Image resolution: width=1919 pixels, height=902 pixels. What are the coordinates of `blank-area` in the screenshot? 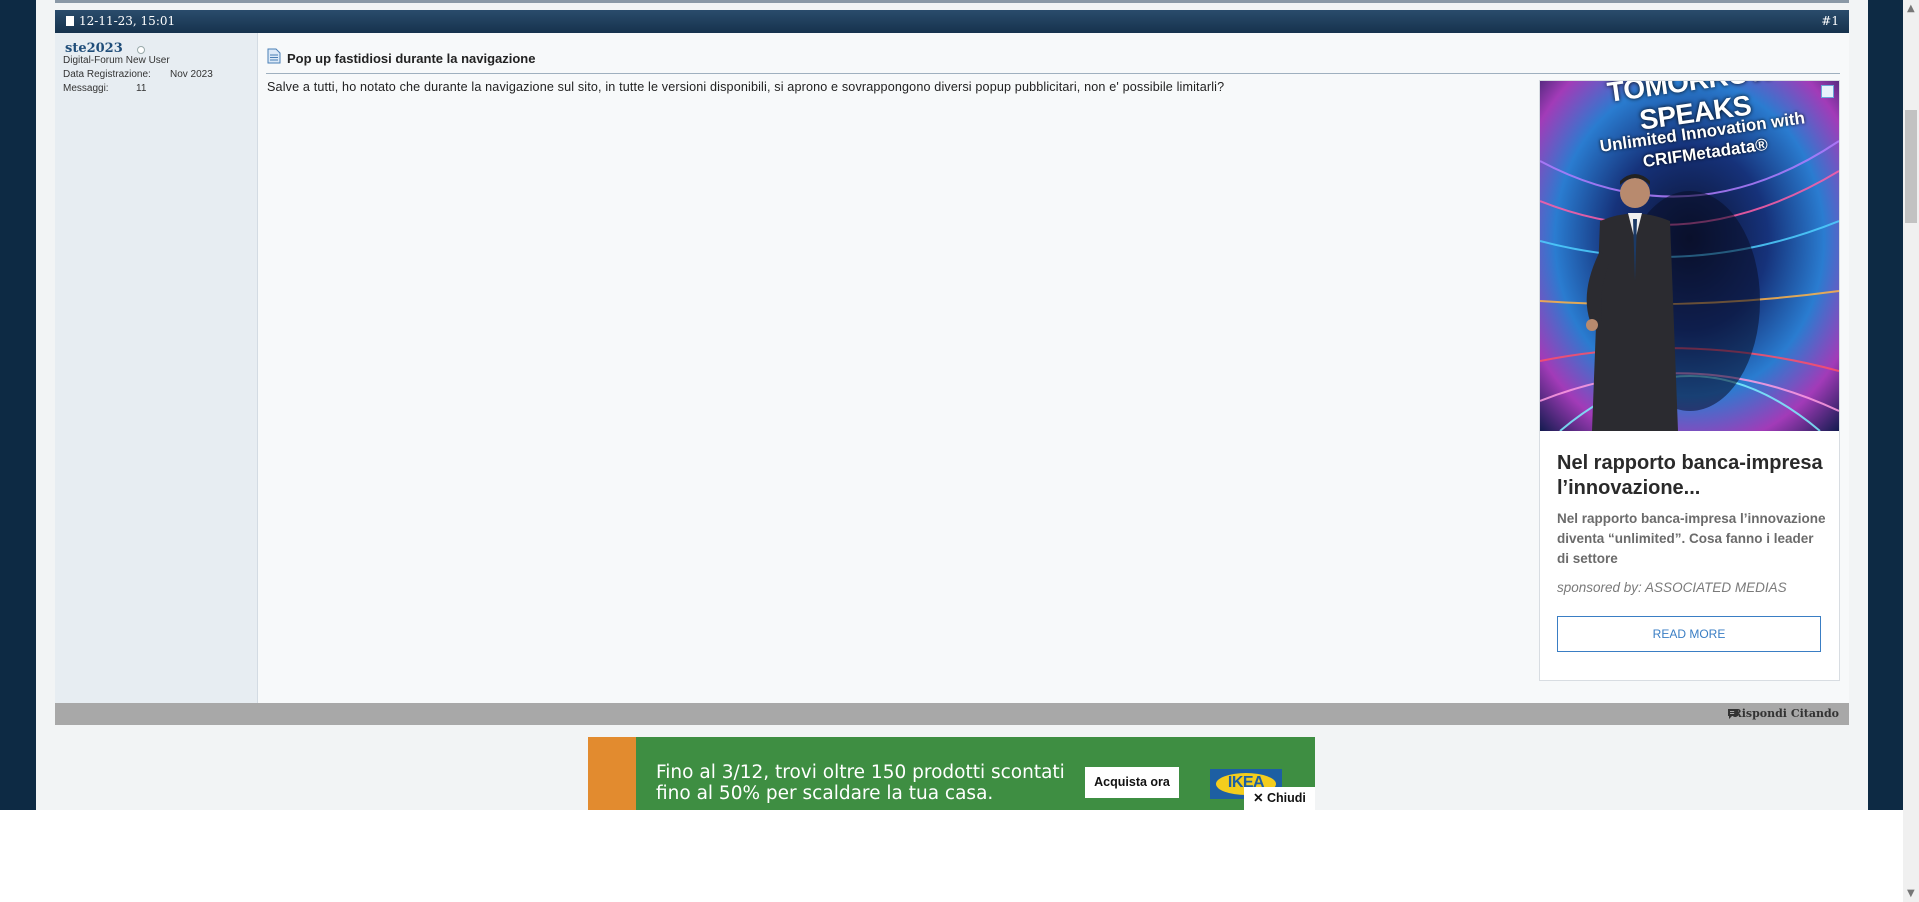 It's located at (951, 856).